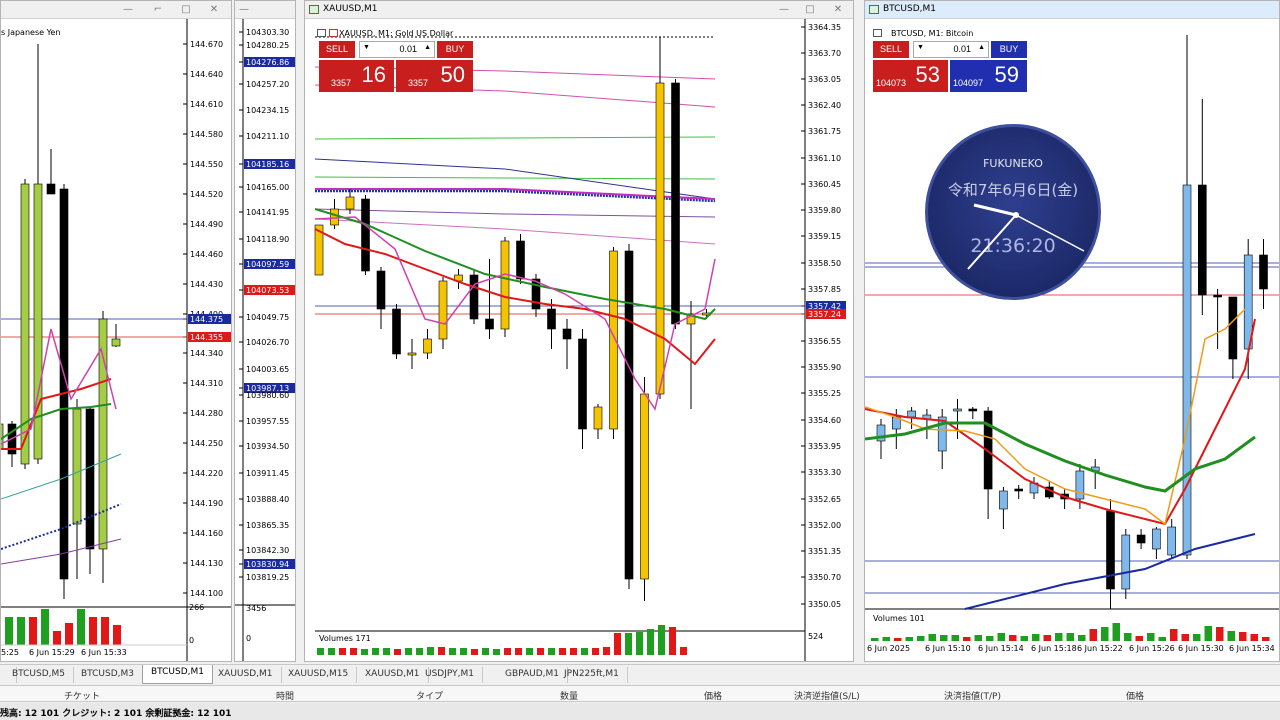 The width and height of the screenshot is (1280, 720). I want to click on narrow-axis-label: 103830.94, so click(267, 564).